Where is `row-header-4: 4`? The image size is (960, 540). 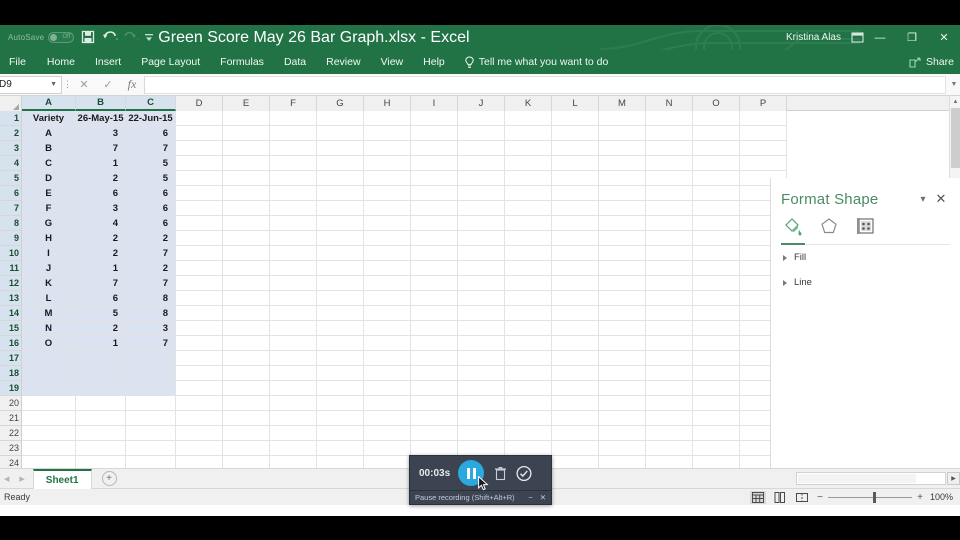 row-header-4: 4 is located at coordinates (10, 163).